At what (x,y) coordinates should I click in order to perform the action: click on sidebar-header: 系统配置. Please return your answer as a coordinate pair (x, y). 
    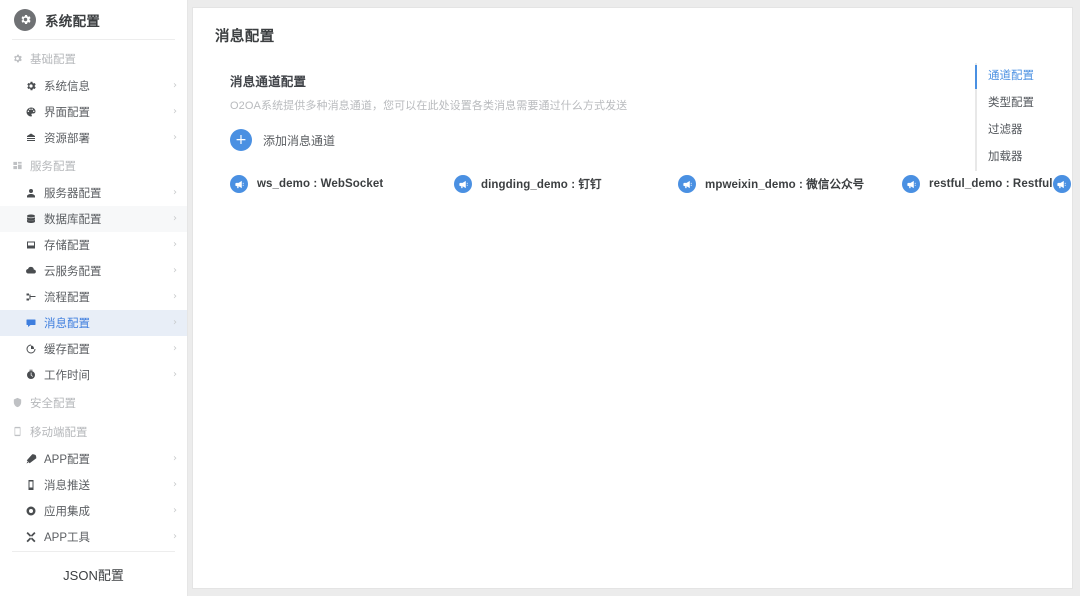
    Looking at the image, I should click on (93, 19).